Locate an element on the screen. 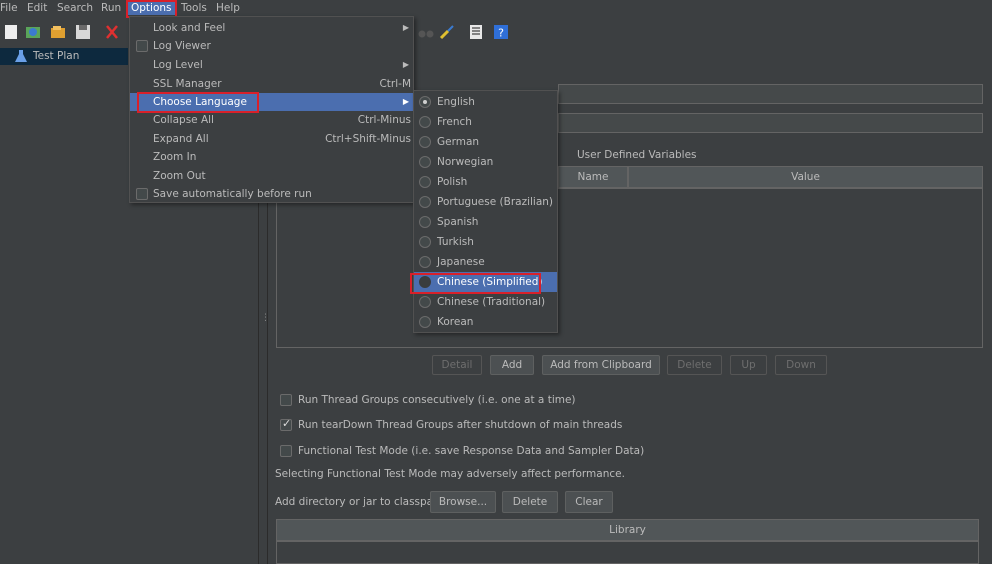 The height and width of the screenshot is (564, 992). menu-item-label: Zoom Out is located at coordinates (179, 176).